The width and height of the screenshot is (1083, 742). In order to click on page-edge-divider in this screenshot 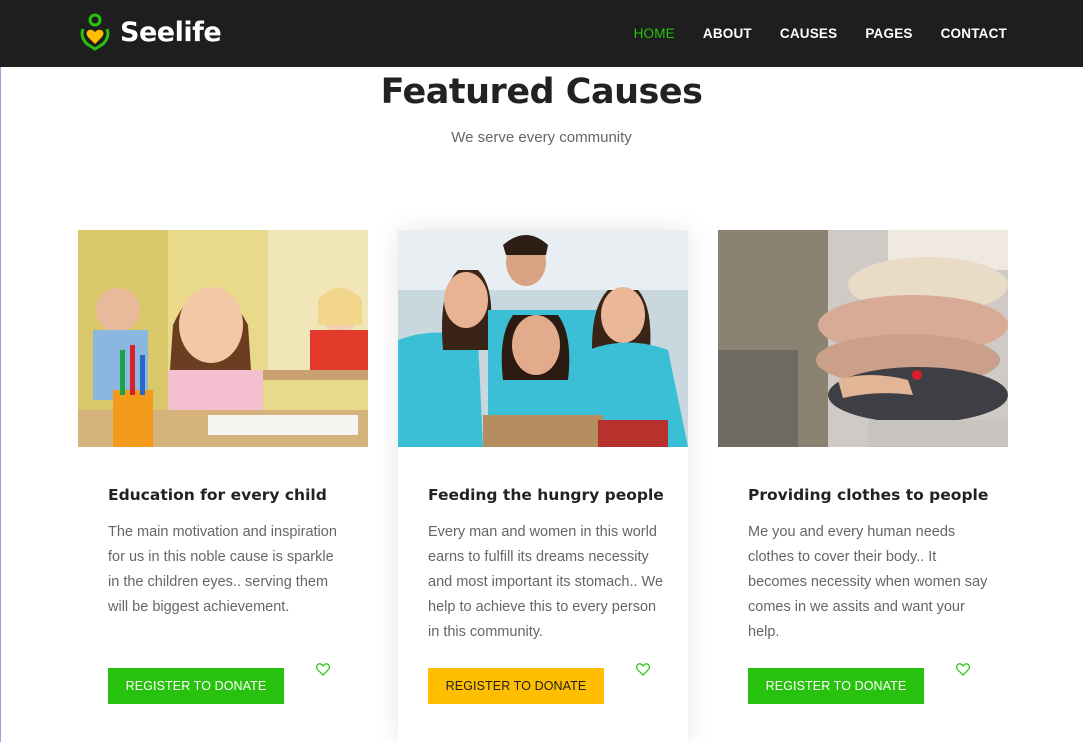, I will do `click(0, 404)`.